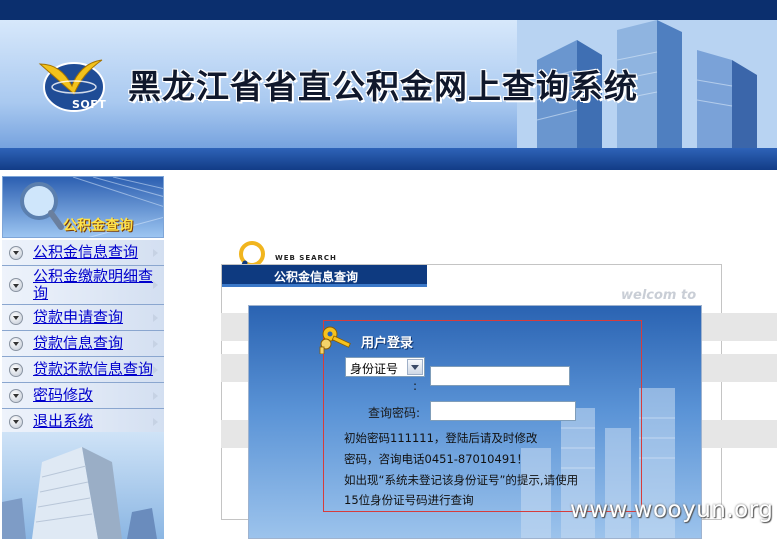  I want to click on login-note-line: 如出现“系统未登记该身份证号”的提示,请使用, so click(461, 480).